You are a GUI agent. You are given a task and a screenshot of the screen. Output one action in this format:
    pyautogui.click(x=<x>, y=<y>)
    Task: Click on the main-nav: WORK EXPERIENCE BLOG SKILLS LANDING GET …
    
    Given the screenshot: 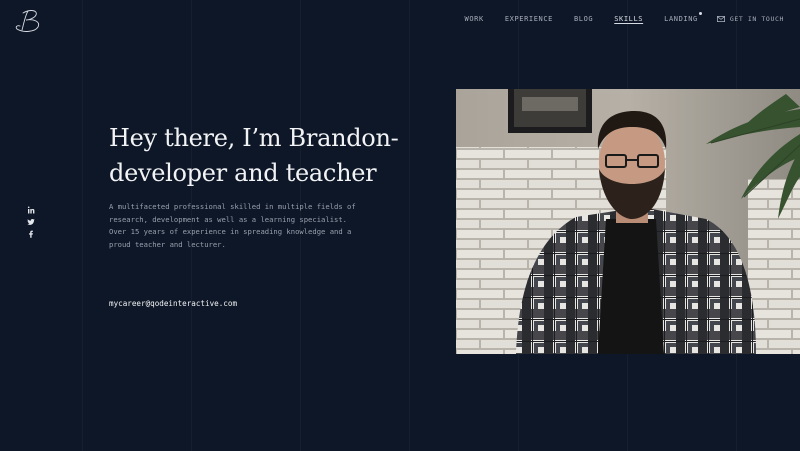 What is the action you would take?
    pyautogui.click(x=614, y=17)
    